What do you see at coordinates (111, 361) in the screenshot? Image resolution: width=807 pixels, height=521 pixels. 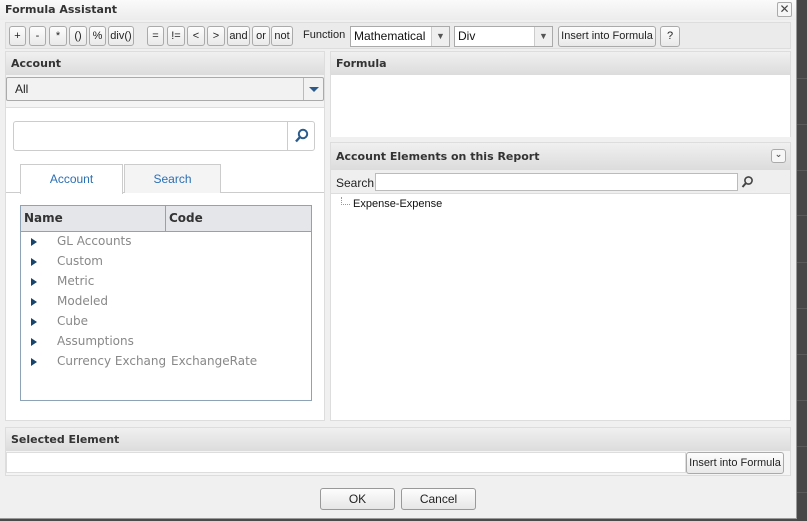 I see `tree-row-name: Currency Exchange` at bounding box center [111, 361].